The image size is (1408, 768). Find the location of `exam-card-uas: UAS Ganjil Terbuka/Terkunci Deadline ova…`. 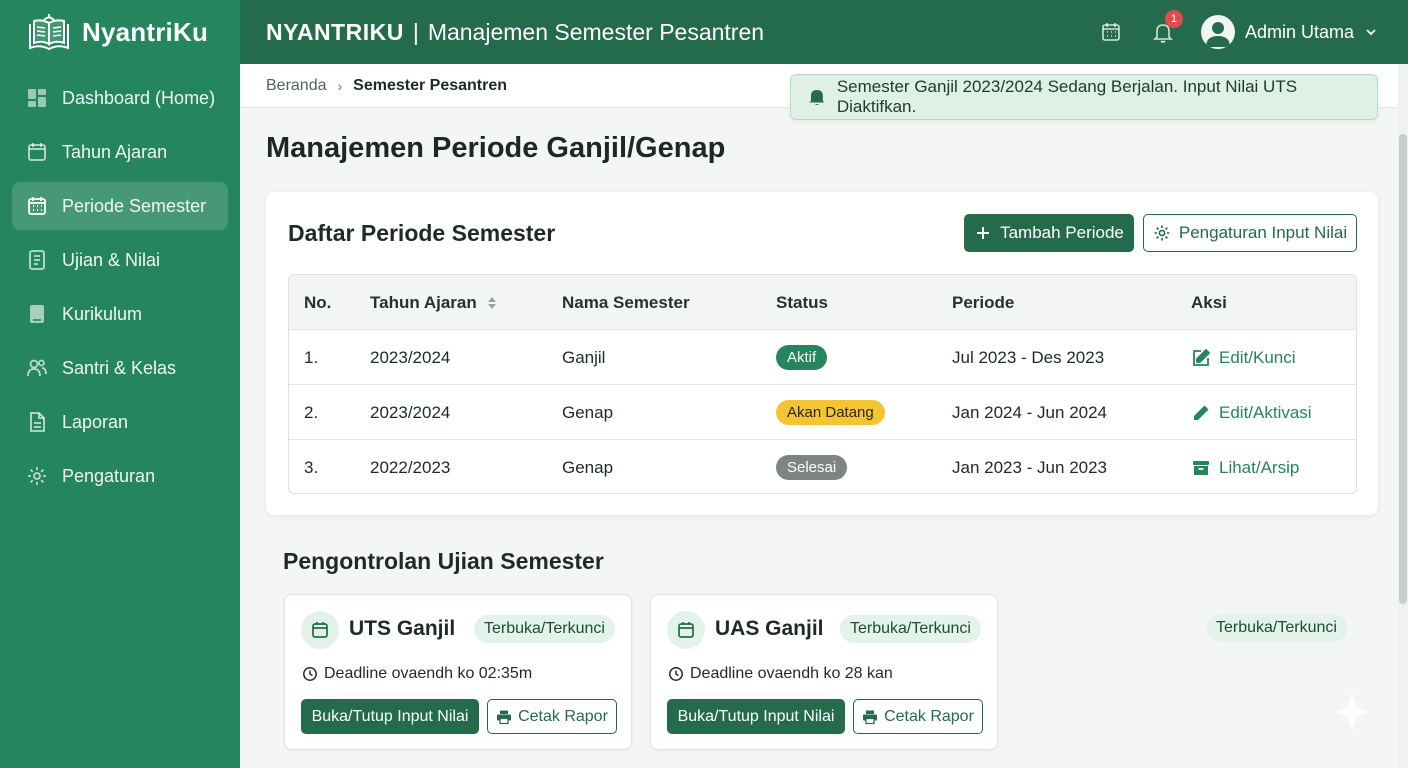

exam-card-uas: UAS Ganjil Terbuka/Terkunci Deadline ova… is located at coordinates (824, 672).